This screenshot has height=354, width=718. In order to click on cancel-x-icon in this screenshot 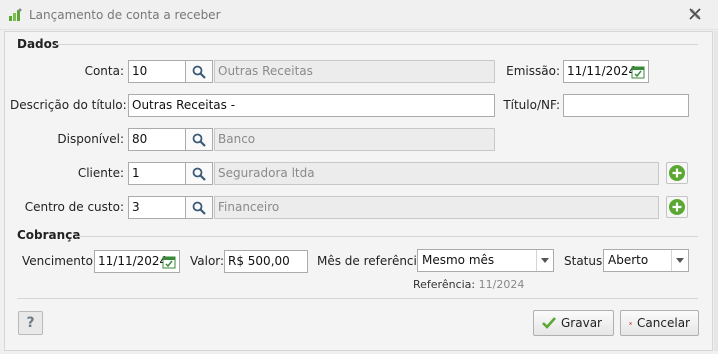, I will do `click(630, 323)`.